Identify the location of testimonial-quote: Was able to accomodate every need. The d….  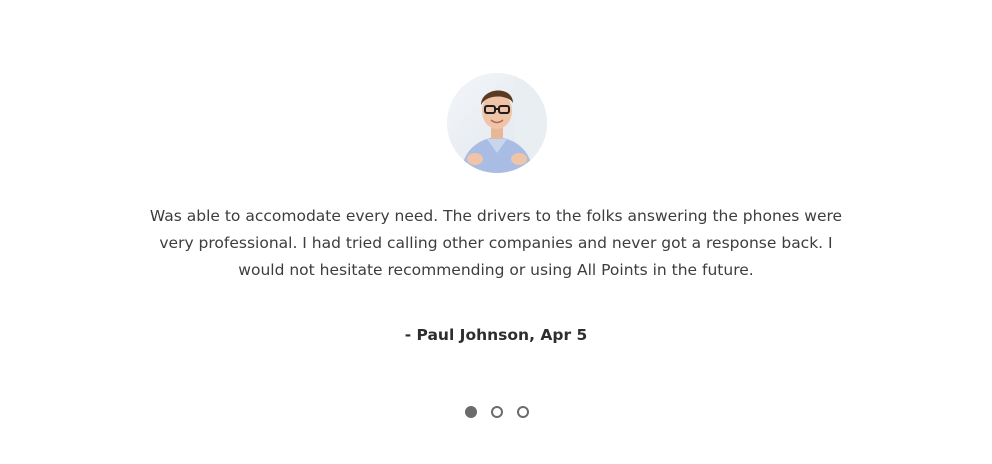
(496, 243).